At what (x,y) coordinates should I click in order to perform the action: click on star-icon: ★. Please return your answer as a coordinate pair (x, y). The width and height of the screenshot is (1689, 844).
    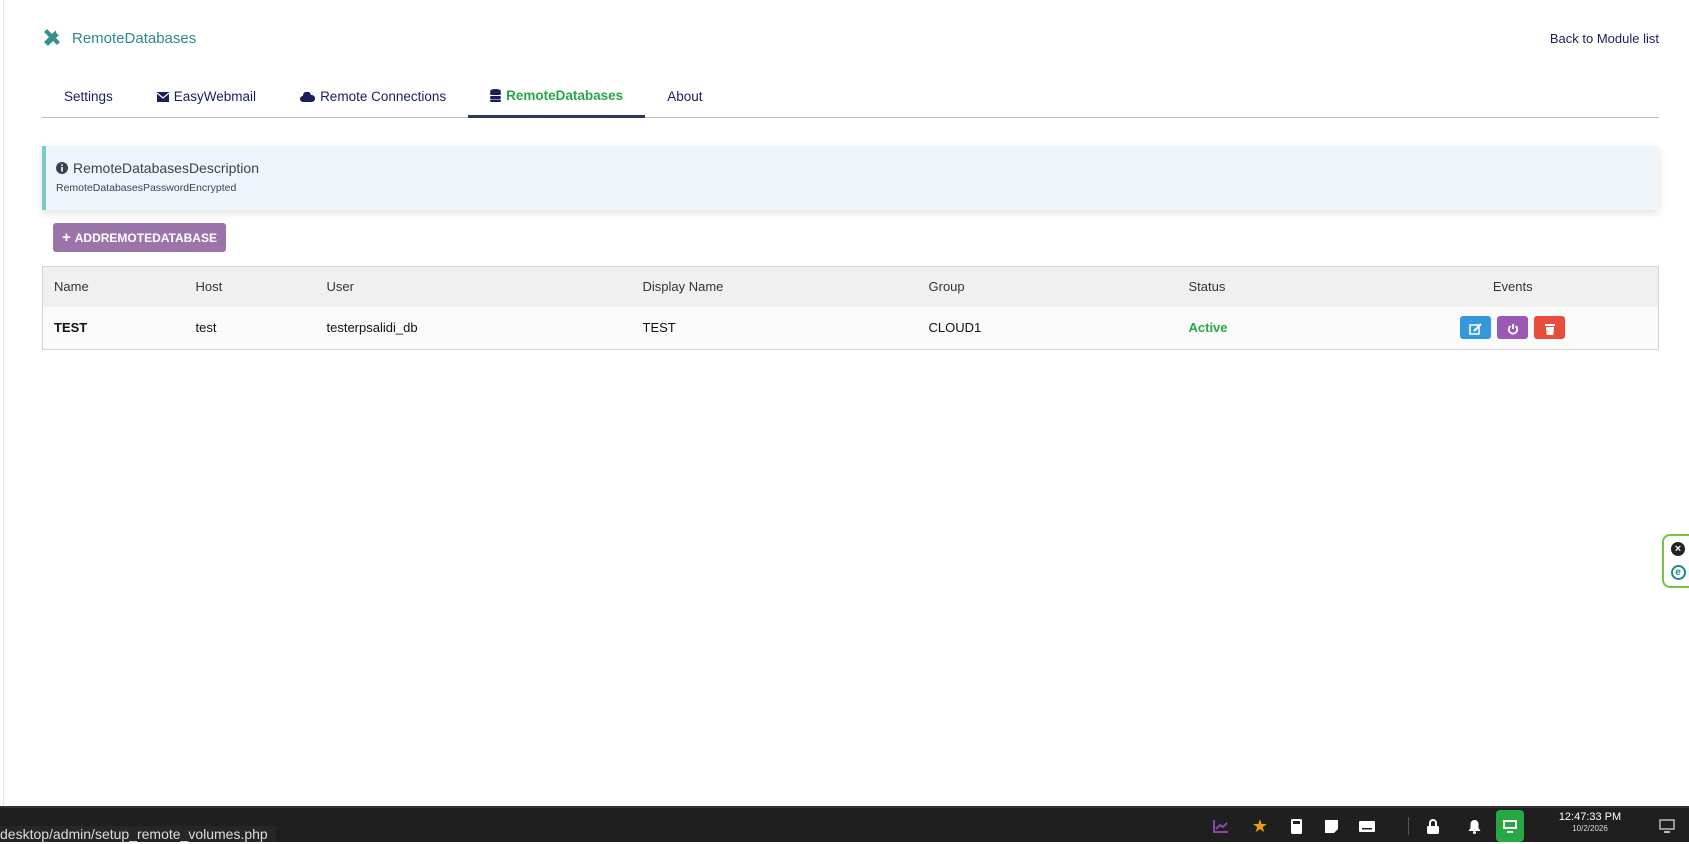
    Looking at the image, I should click on (1260, 826).